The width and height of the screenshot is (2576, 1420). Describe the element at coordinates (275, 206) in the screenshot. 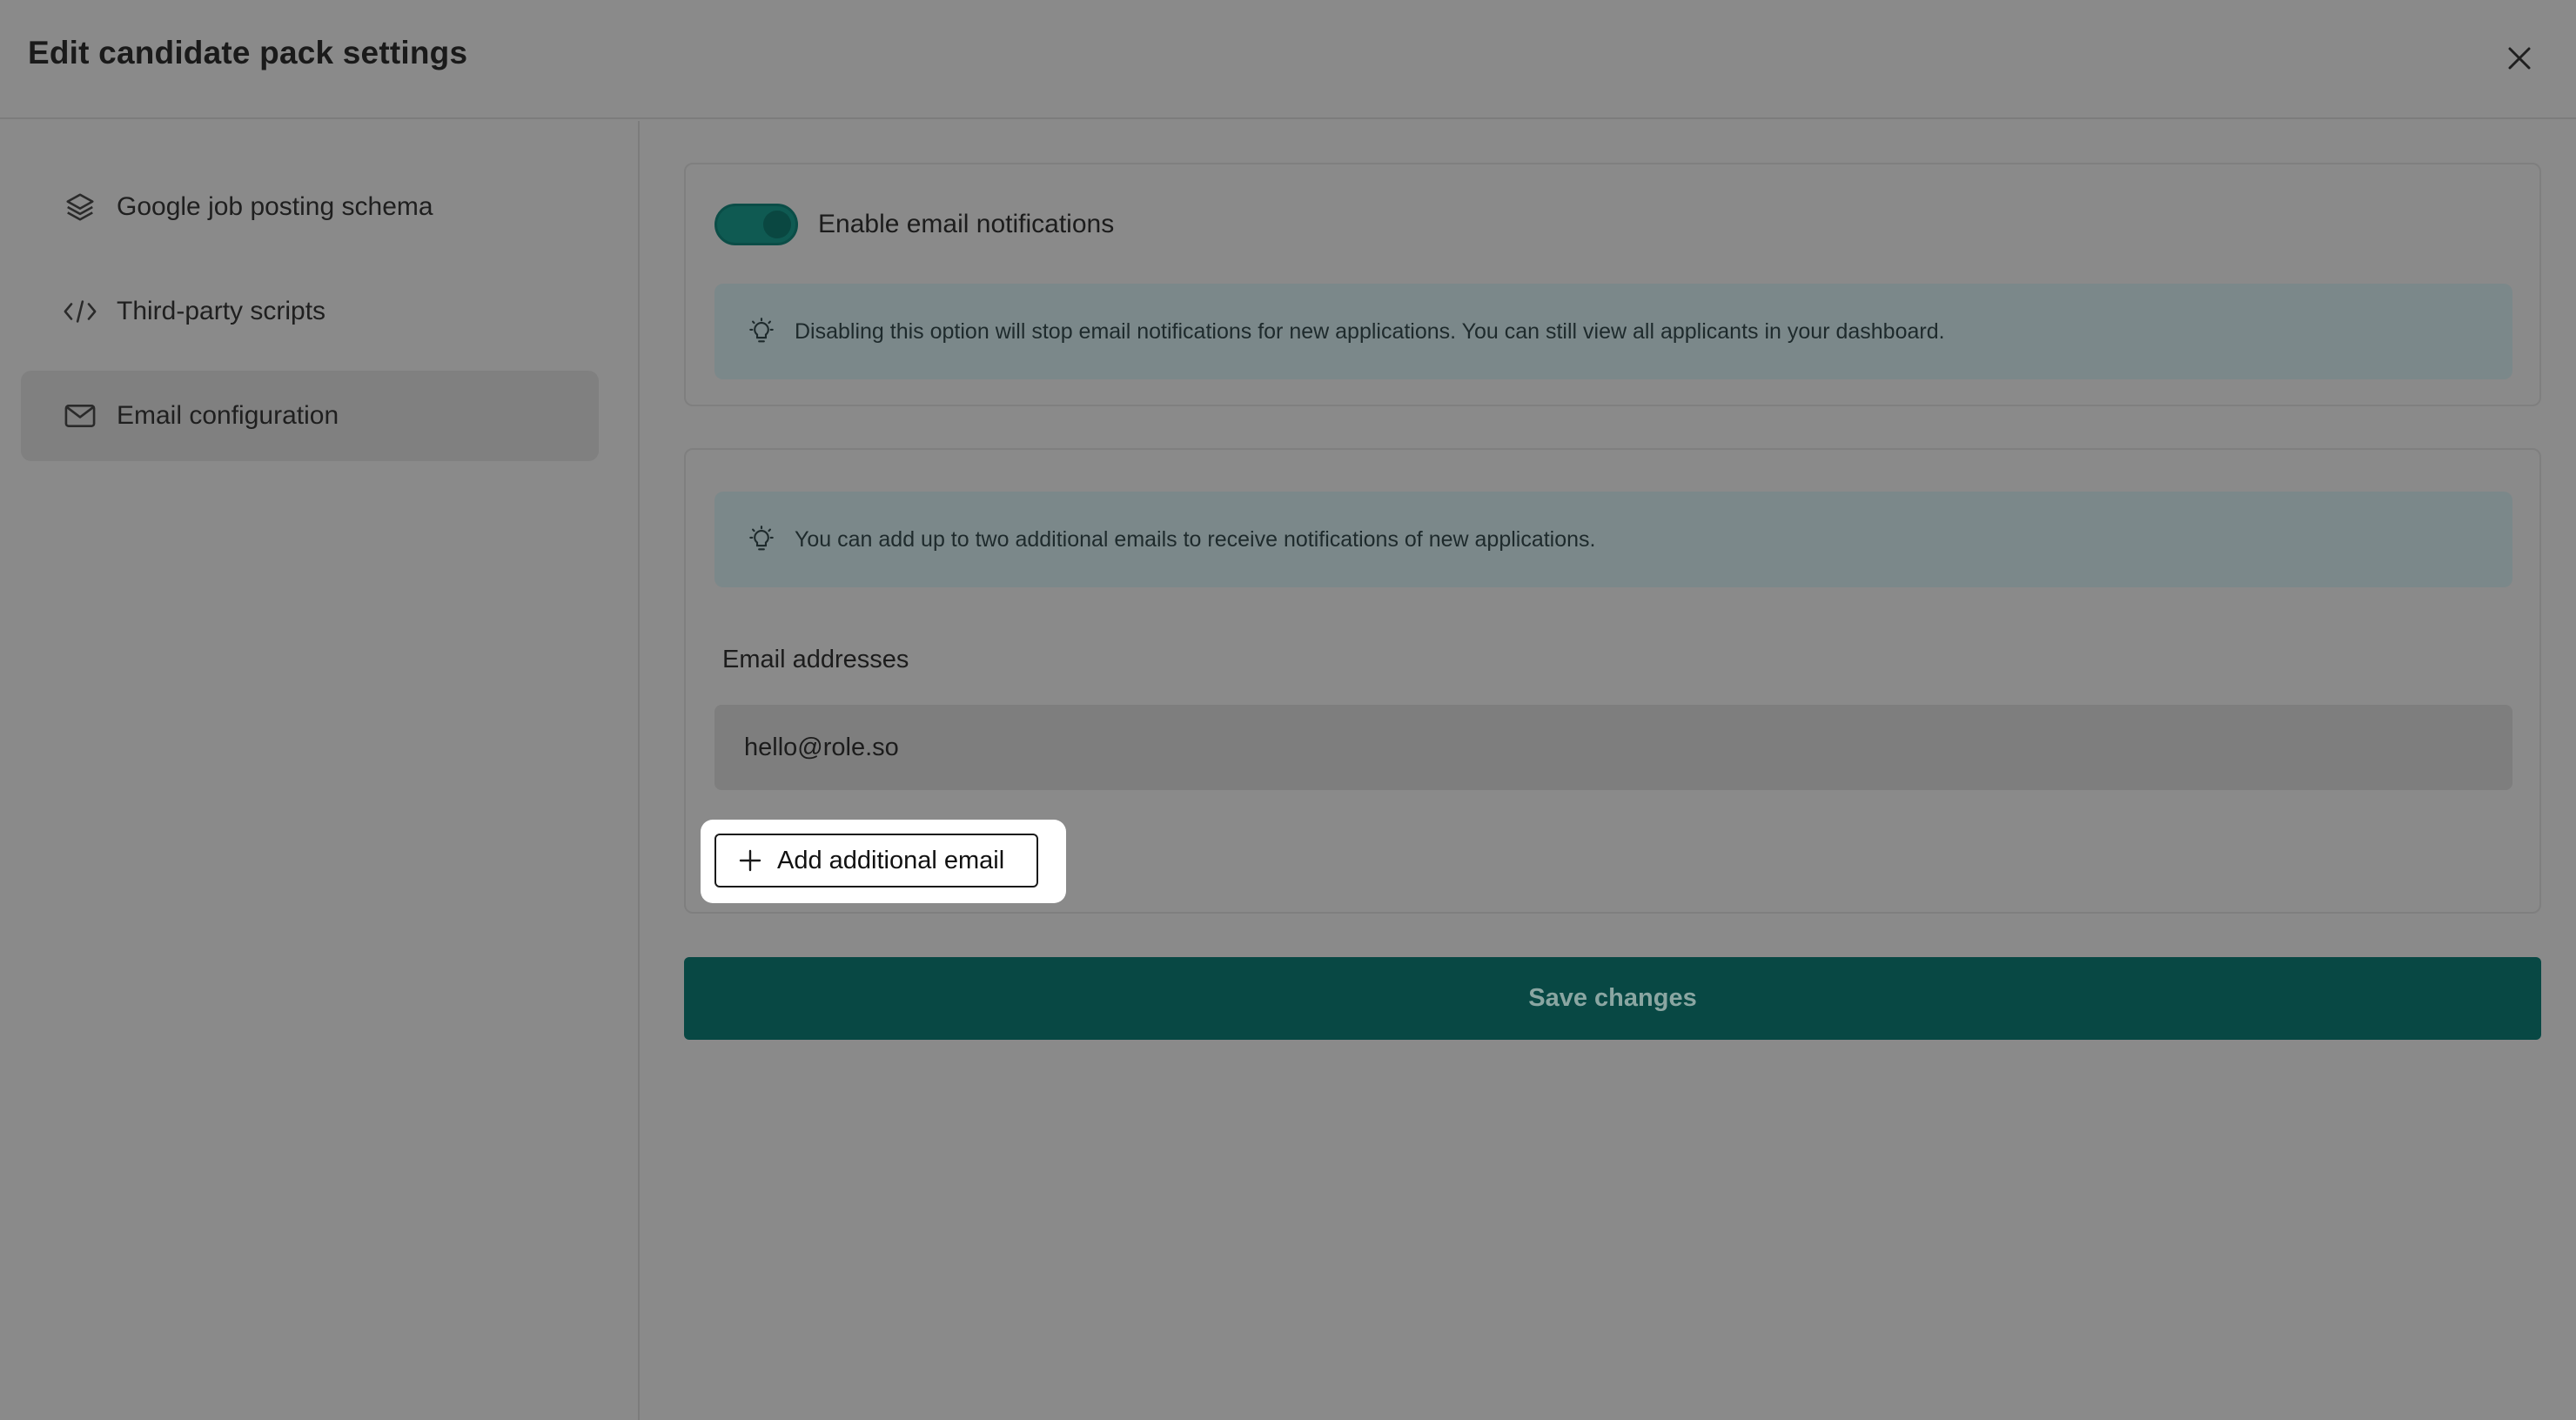

I see `sidebar-item-label: Google job posting schema` at that location.